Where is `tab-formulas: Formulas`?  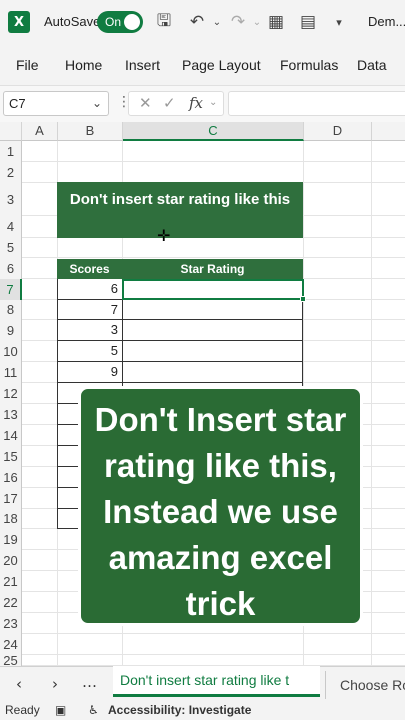 tab-formulas: Formulas is located at coordinates (309, 65).